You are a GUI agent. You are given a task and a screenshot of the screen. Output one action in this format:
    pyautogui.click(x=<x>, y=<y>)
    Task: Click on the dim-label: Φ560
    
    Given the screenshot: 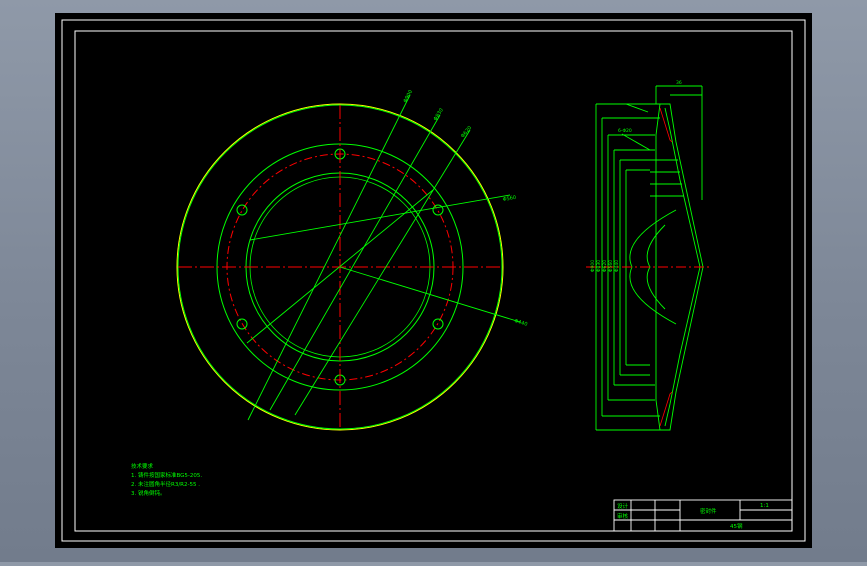 What is the action you would take?
    pyautogui.click(x=611, y=266)
    